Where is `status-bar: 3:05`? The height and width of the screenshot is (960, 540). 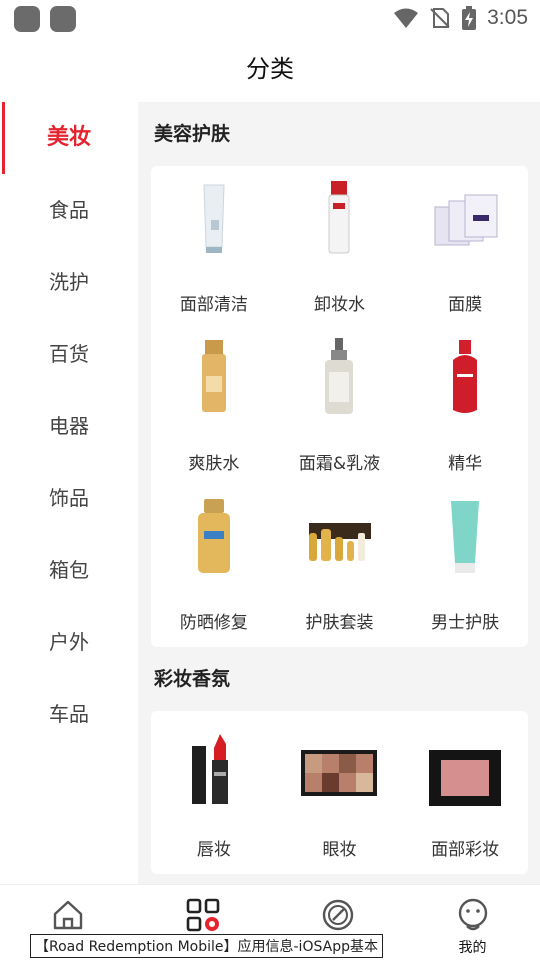 status-bar: 3:05 is located at coordinates (270, 18).